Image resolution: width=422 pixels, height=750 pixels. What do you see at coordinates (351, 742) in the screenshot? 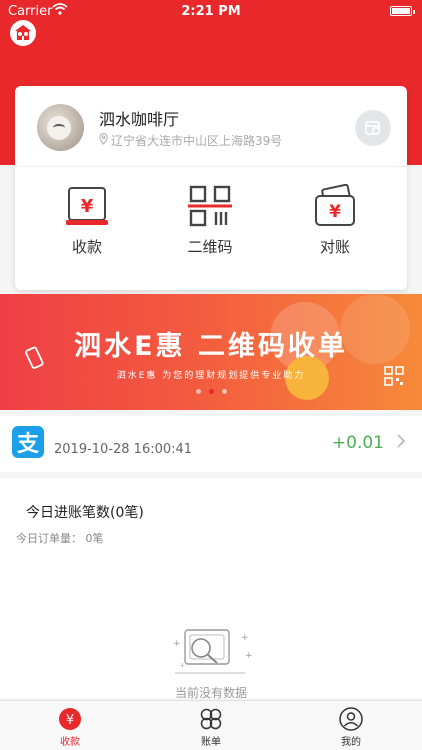
I see `tab-label: 我的` at bounding box center [351, 742].